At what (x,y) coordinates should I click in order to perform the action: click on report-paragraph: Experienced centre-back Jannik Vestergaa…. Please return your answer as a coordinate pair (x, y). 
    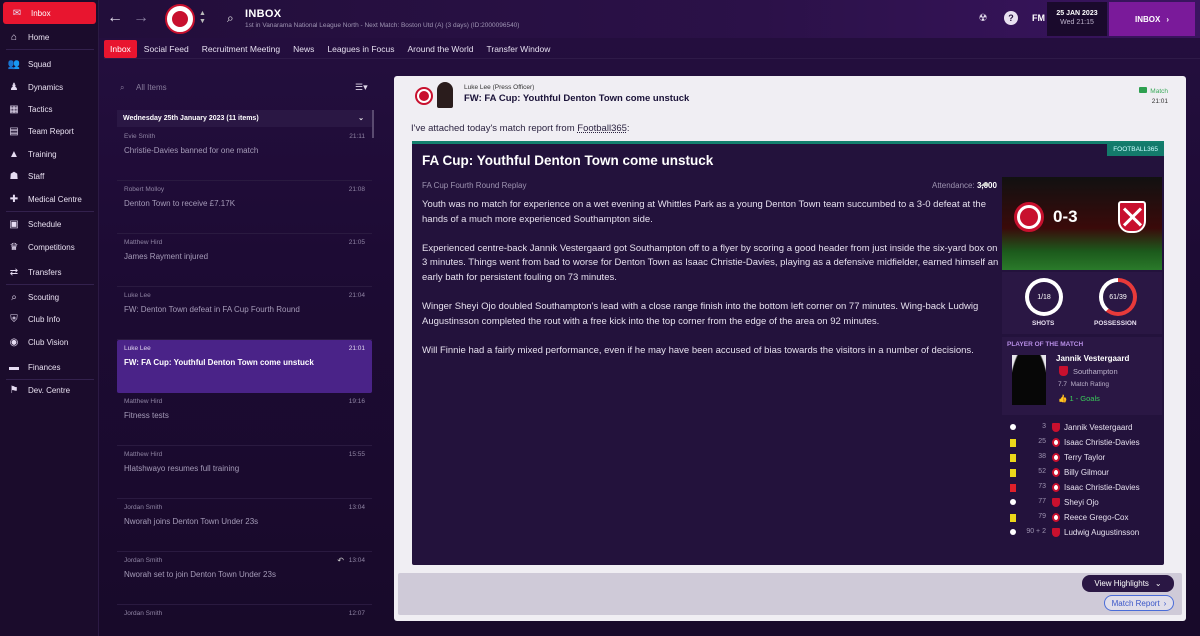
    Looking at the image, I should click on (710, 263).